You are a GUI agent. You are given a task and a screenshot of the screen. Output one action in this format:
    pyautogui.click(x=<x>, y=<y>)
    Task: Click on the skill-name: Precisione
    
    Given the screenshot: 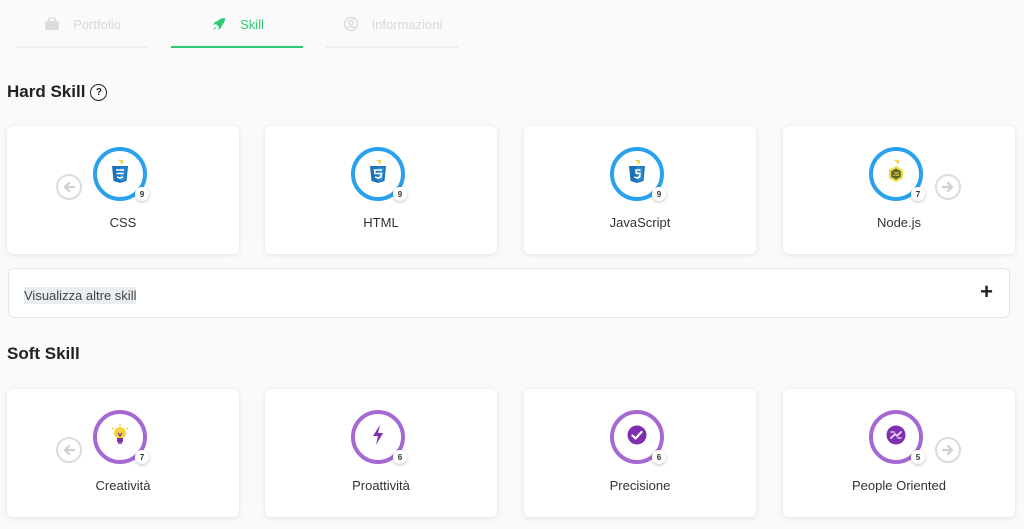 What is the action you would take?
    pyautogui.click(x=640, y=485)
    